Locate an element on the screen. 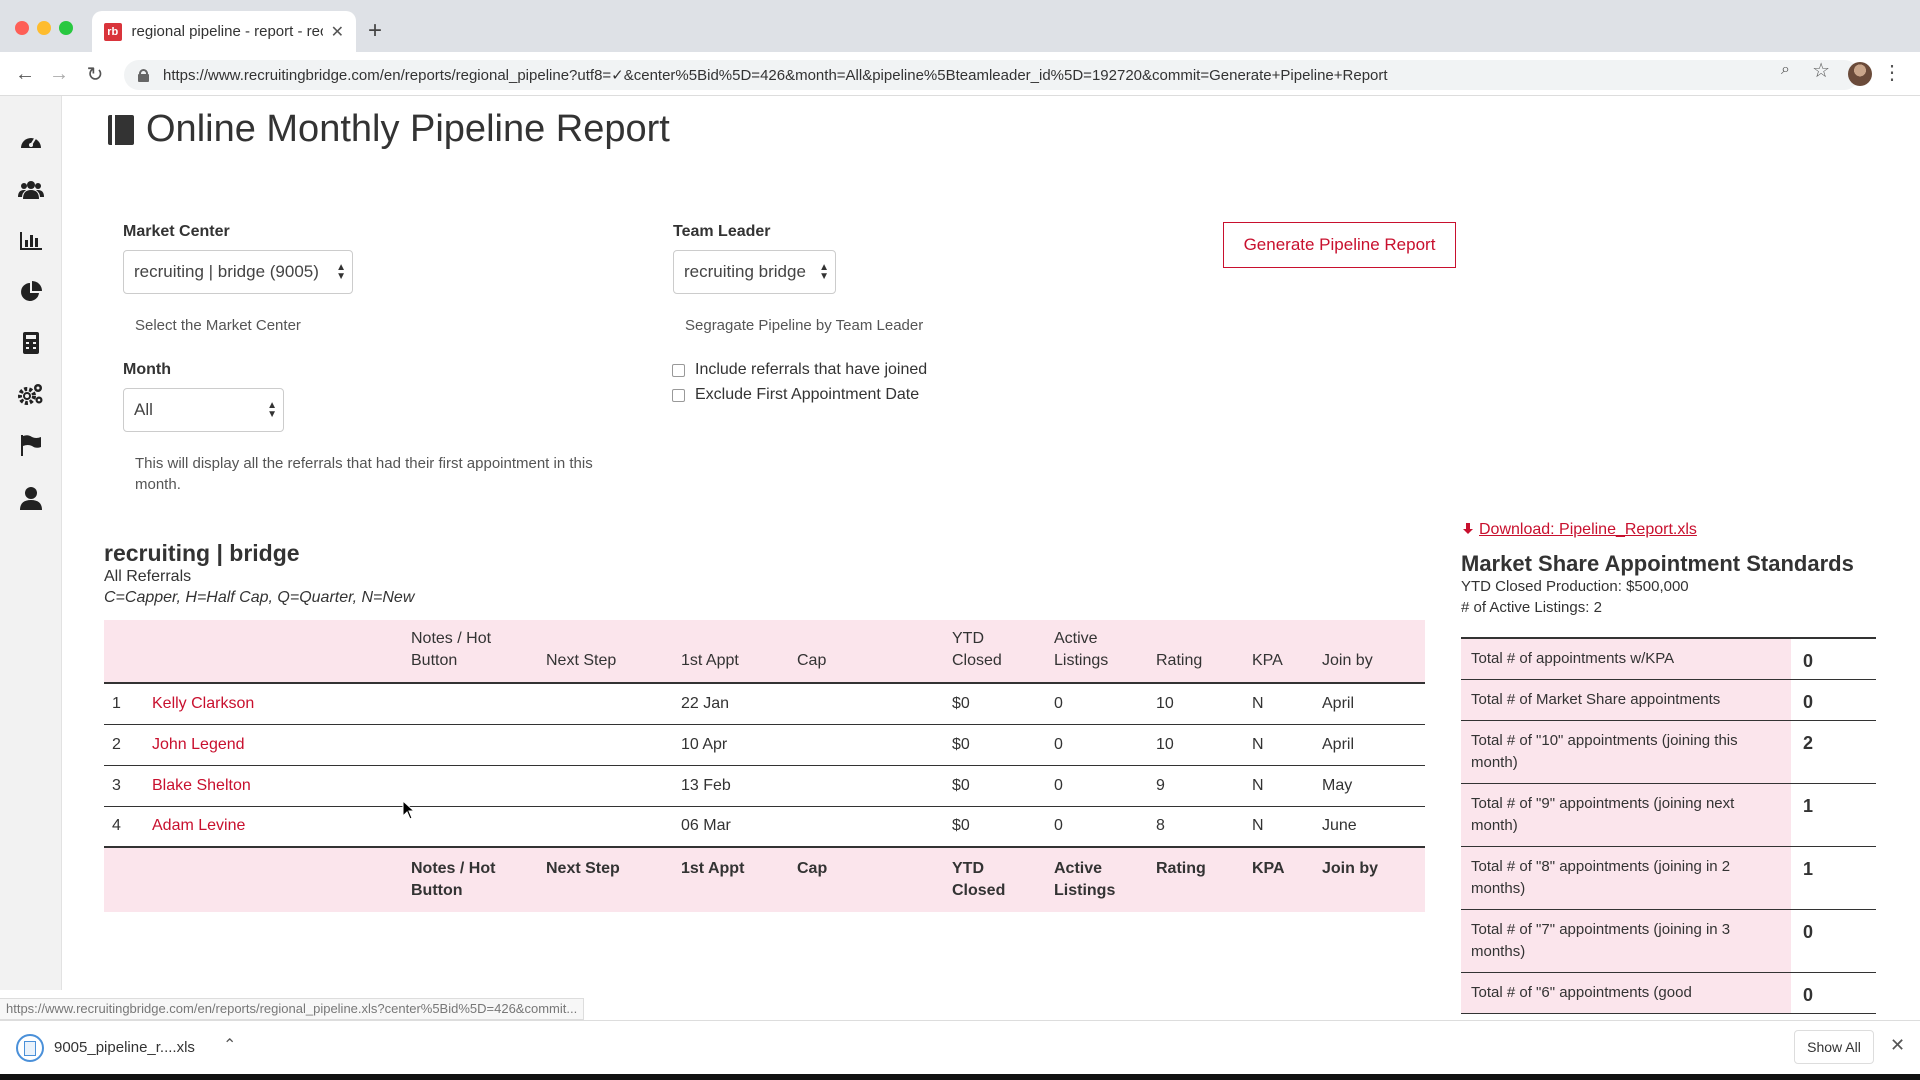 This screenshot has width=1920, height=1080. include-referrals-option: Include referrals that have joined is located at coordinates (799, 370).